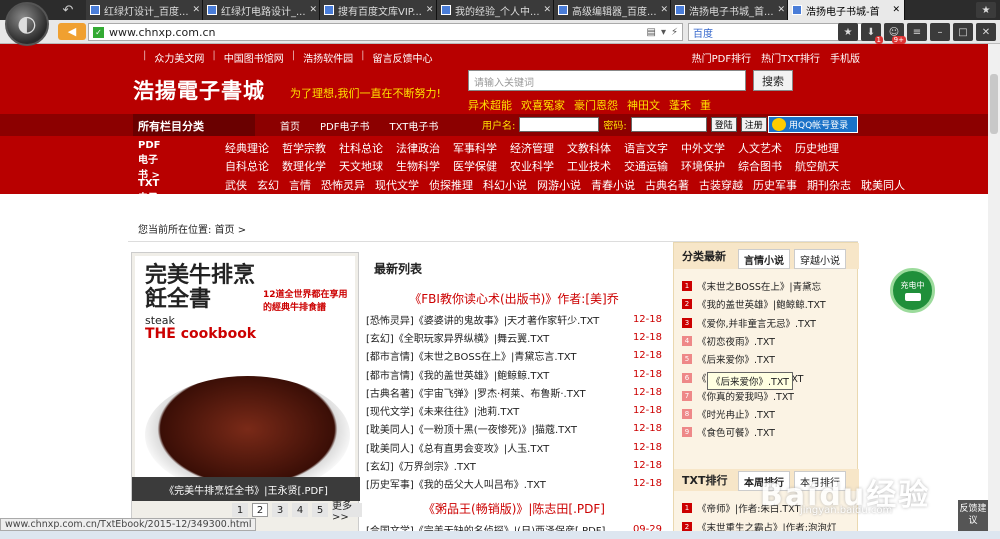 Image resolution: width=1000 pixels, height=539 pixels. What do you see at coordinates (736, 414) in the screenshot?
I see `sidebar-item-title: 《时光冉止》.TXT` at bounding box center [736, 414].